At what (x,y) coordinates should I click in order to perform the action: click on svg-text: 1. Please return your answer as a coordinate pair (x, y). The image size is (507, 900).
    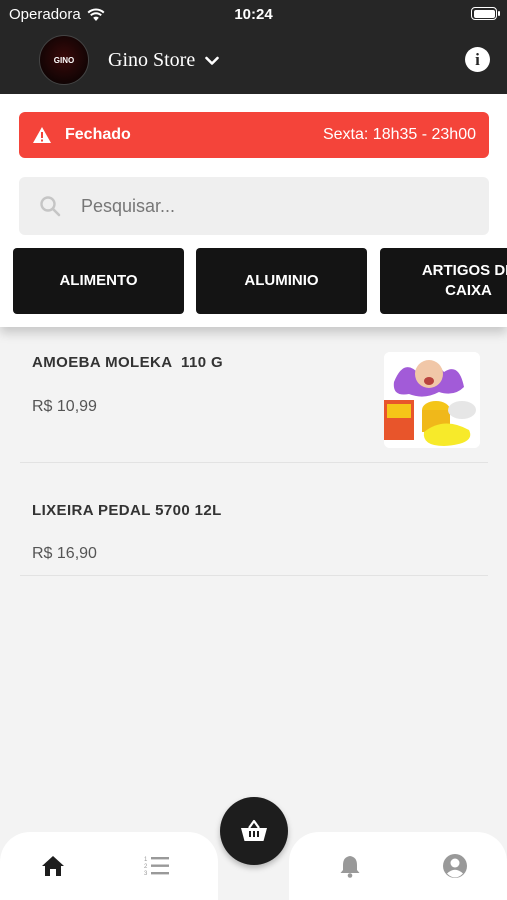
    Looking at the image, I should click on (146, 860).